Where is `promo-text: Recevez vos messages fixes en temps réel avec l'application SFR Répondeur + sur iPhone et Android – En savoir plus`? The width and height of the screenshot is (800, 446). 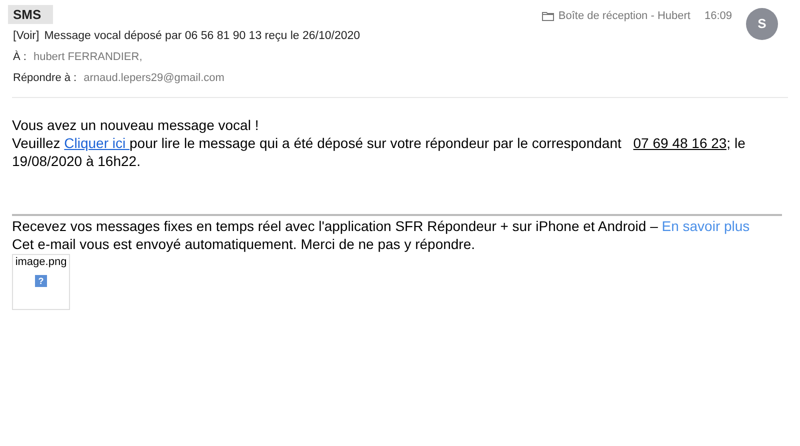
promo-text: Recevez vos messages fixes en temps réel avec l'application SFR Répondeur + sur iPhone et Android – En savoir plus is located at coordinates (381, 226).